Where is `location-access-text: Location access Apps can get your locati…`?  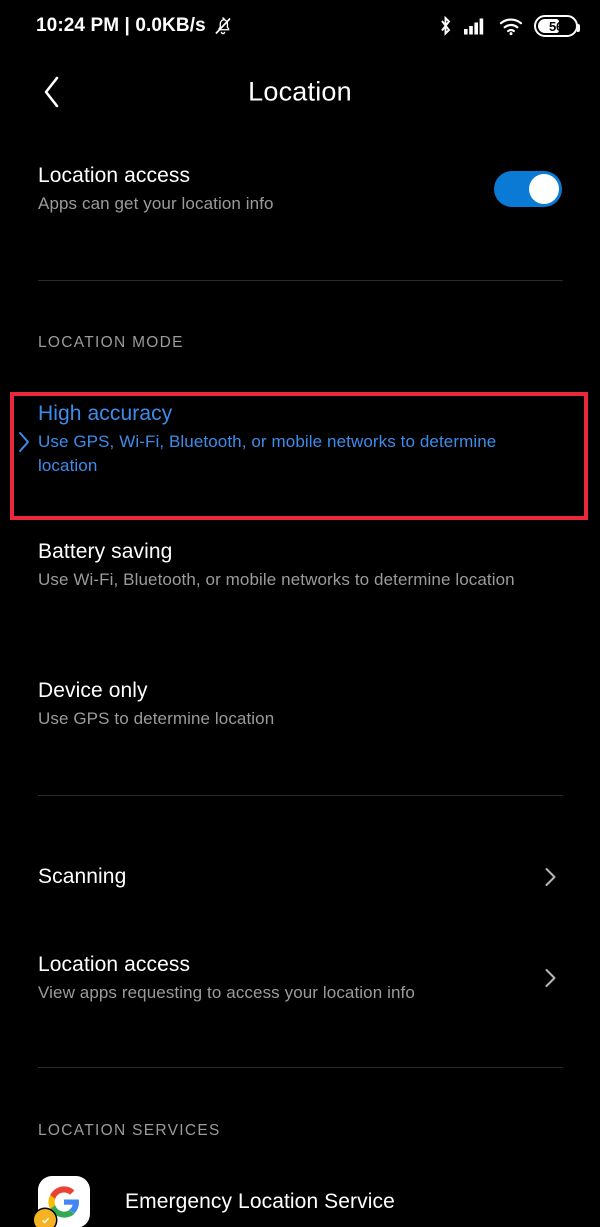 location-access-text: Location access Apps can get your locati… is located at coordinates (266, 189).